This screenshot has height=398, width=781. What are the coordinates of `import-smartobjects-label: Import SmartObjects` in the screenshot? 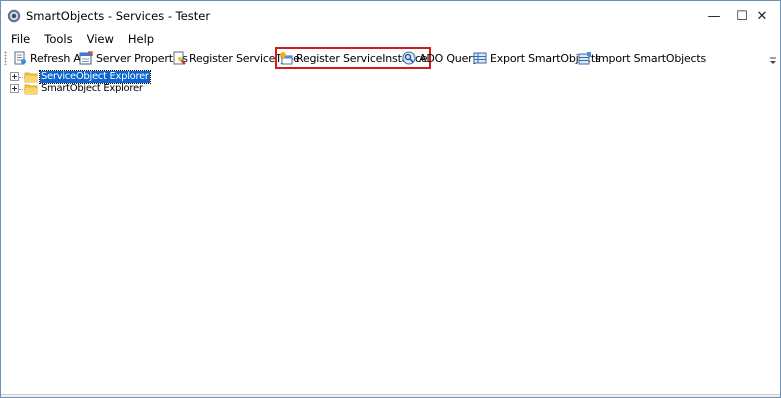 It's located at (651, 58).